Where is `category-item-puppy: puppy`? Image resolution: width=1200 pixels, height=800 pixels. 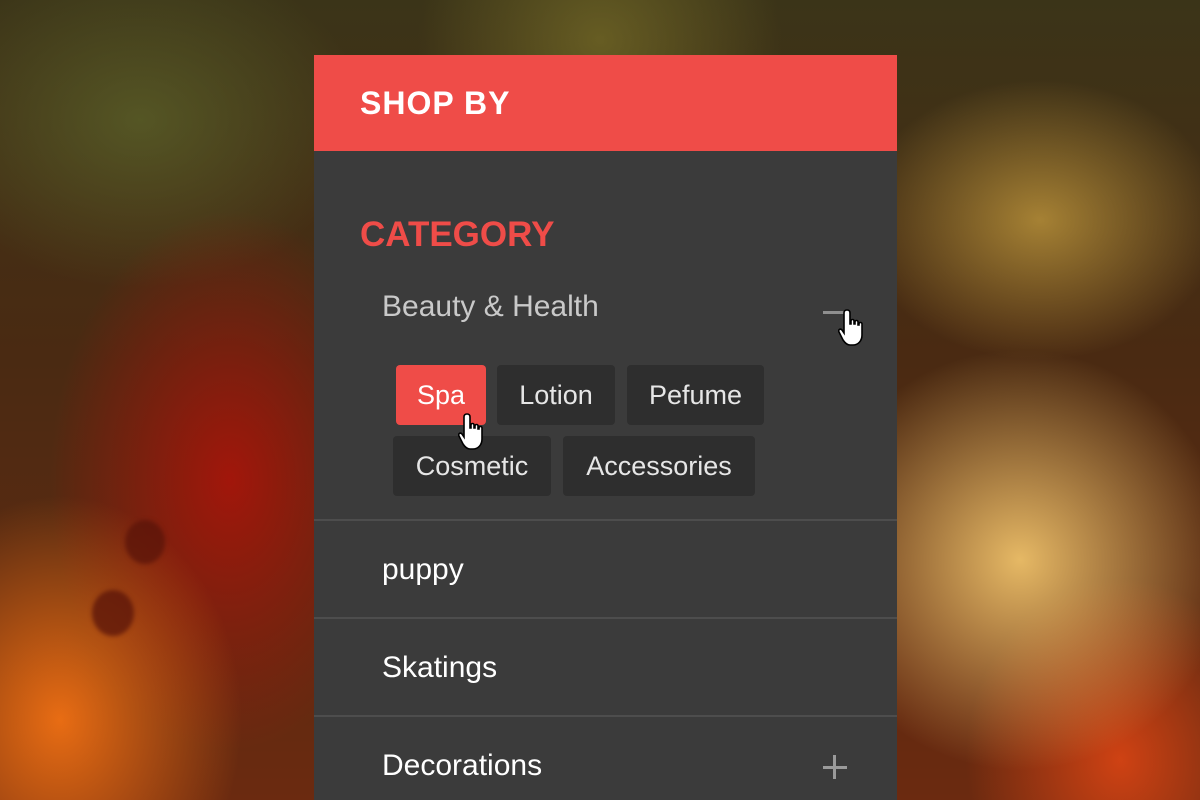
category-item-puppy: puppy is located at coordinates (605, 573).